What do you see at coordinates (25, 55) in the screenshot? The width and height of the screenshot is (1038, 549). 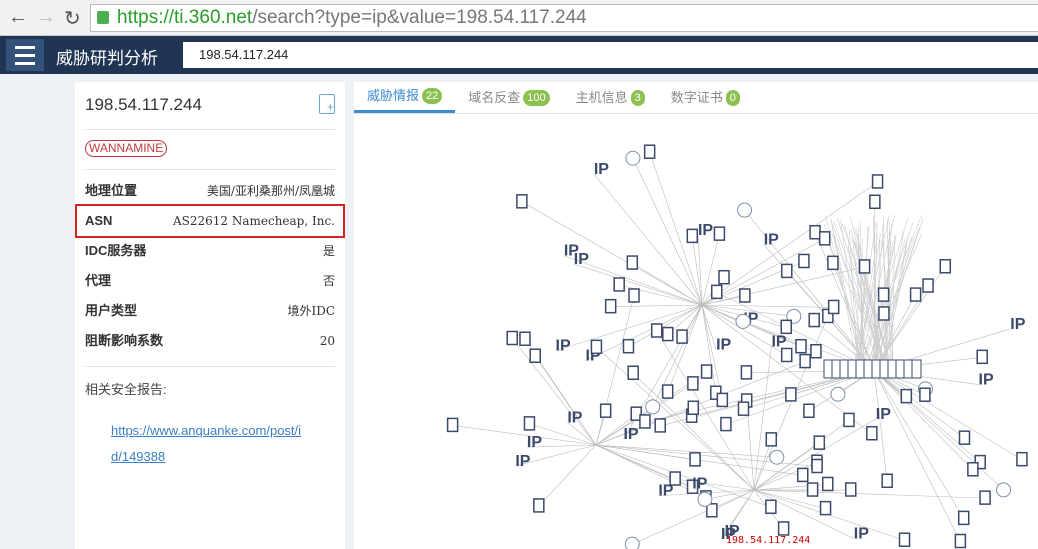 I see `menu-icon` at bounding box center [25, 55].